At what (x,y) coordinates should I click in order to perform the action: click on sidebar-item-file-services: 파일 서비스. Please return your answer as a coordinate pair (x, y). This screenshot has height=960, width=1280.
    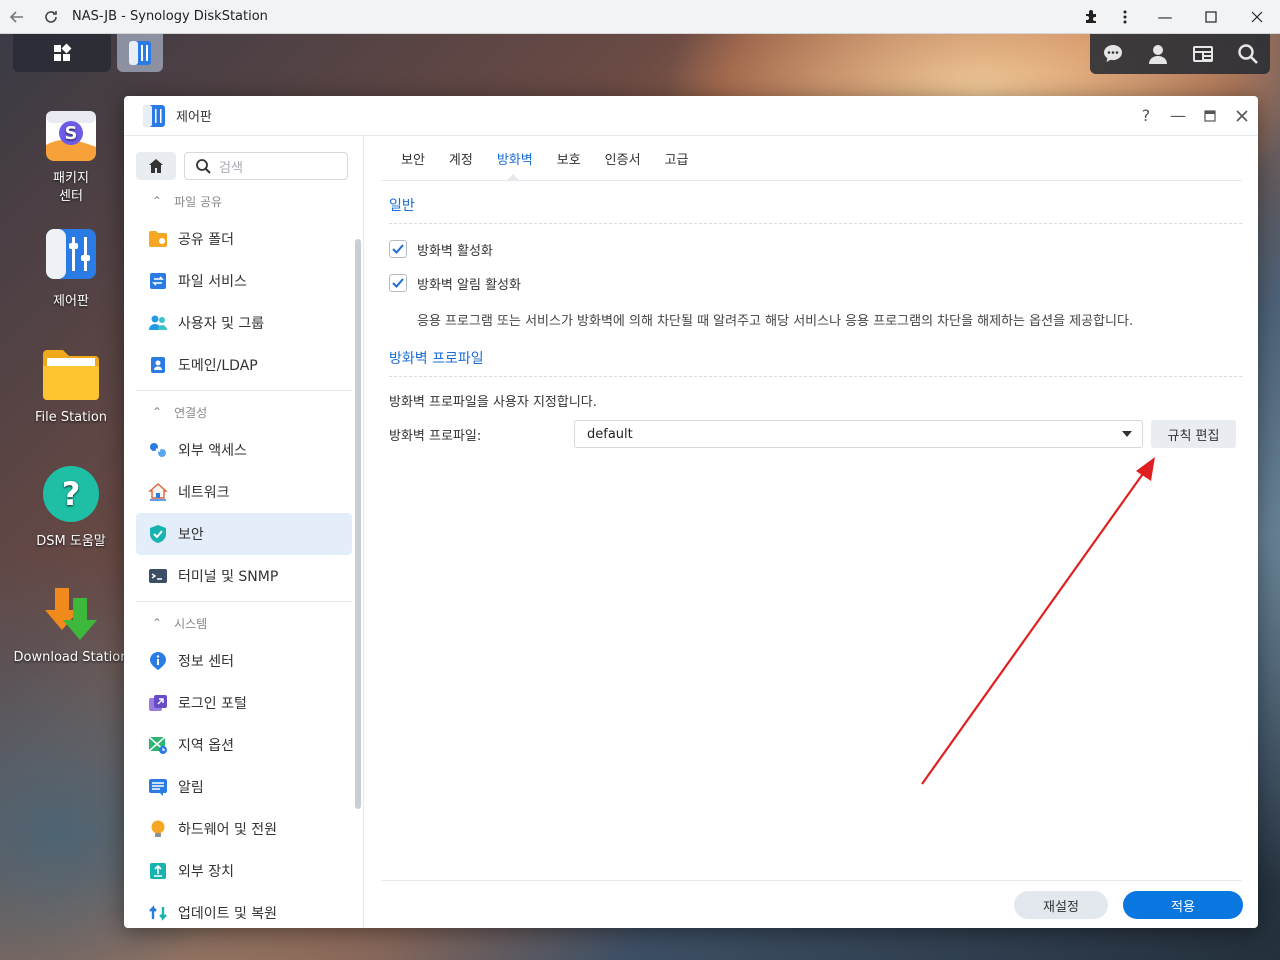
    Looking at the image, I should click on (244, 281).